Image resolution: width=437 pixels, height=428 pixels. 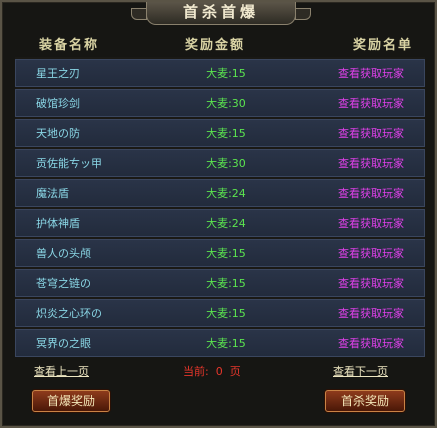 I want to click on first-drop-reward-button: 首爆奖励, so click(x=71, y=401).